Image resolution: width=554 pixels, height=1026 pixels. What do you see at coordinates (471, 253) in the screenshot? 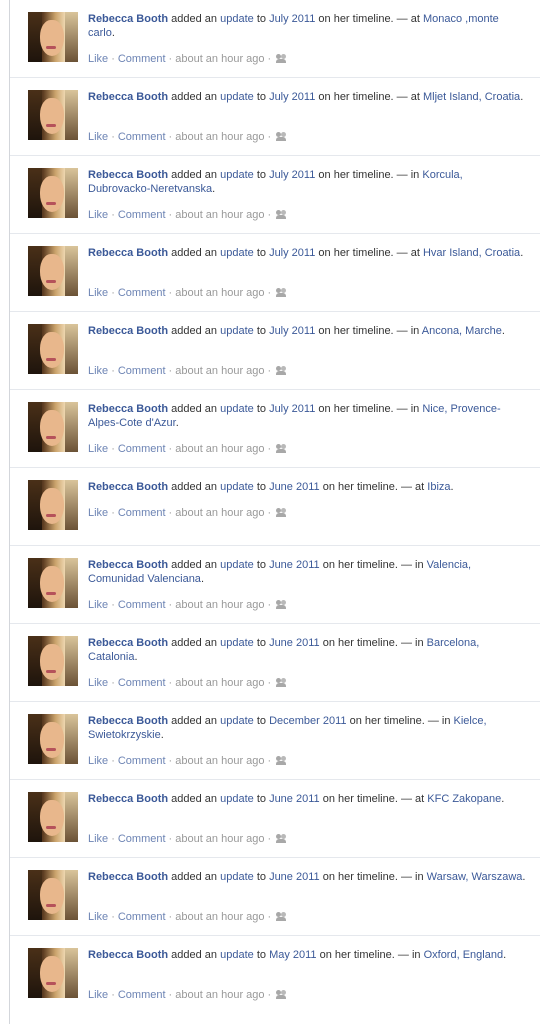
I see `place-link: Hvar Island, Croatia` at bounding box center [471, 253].